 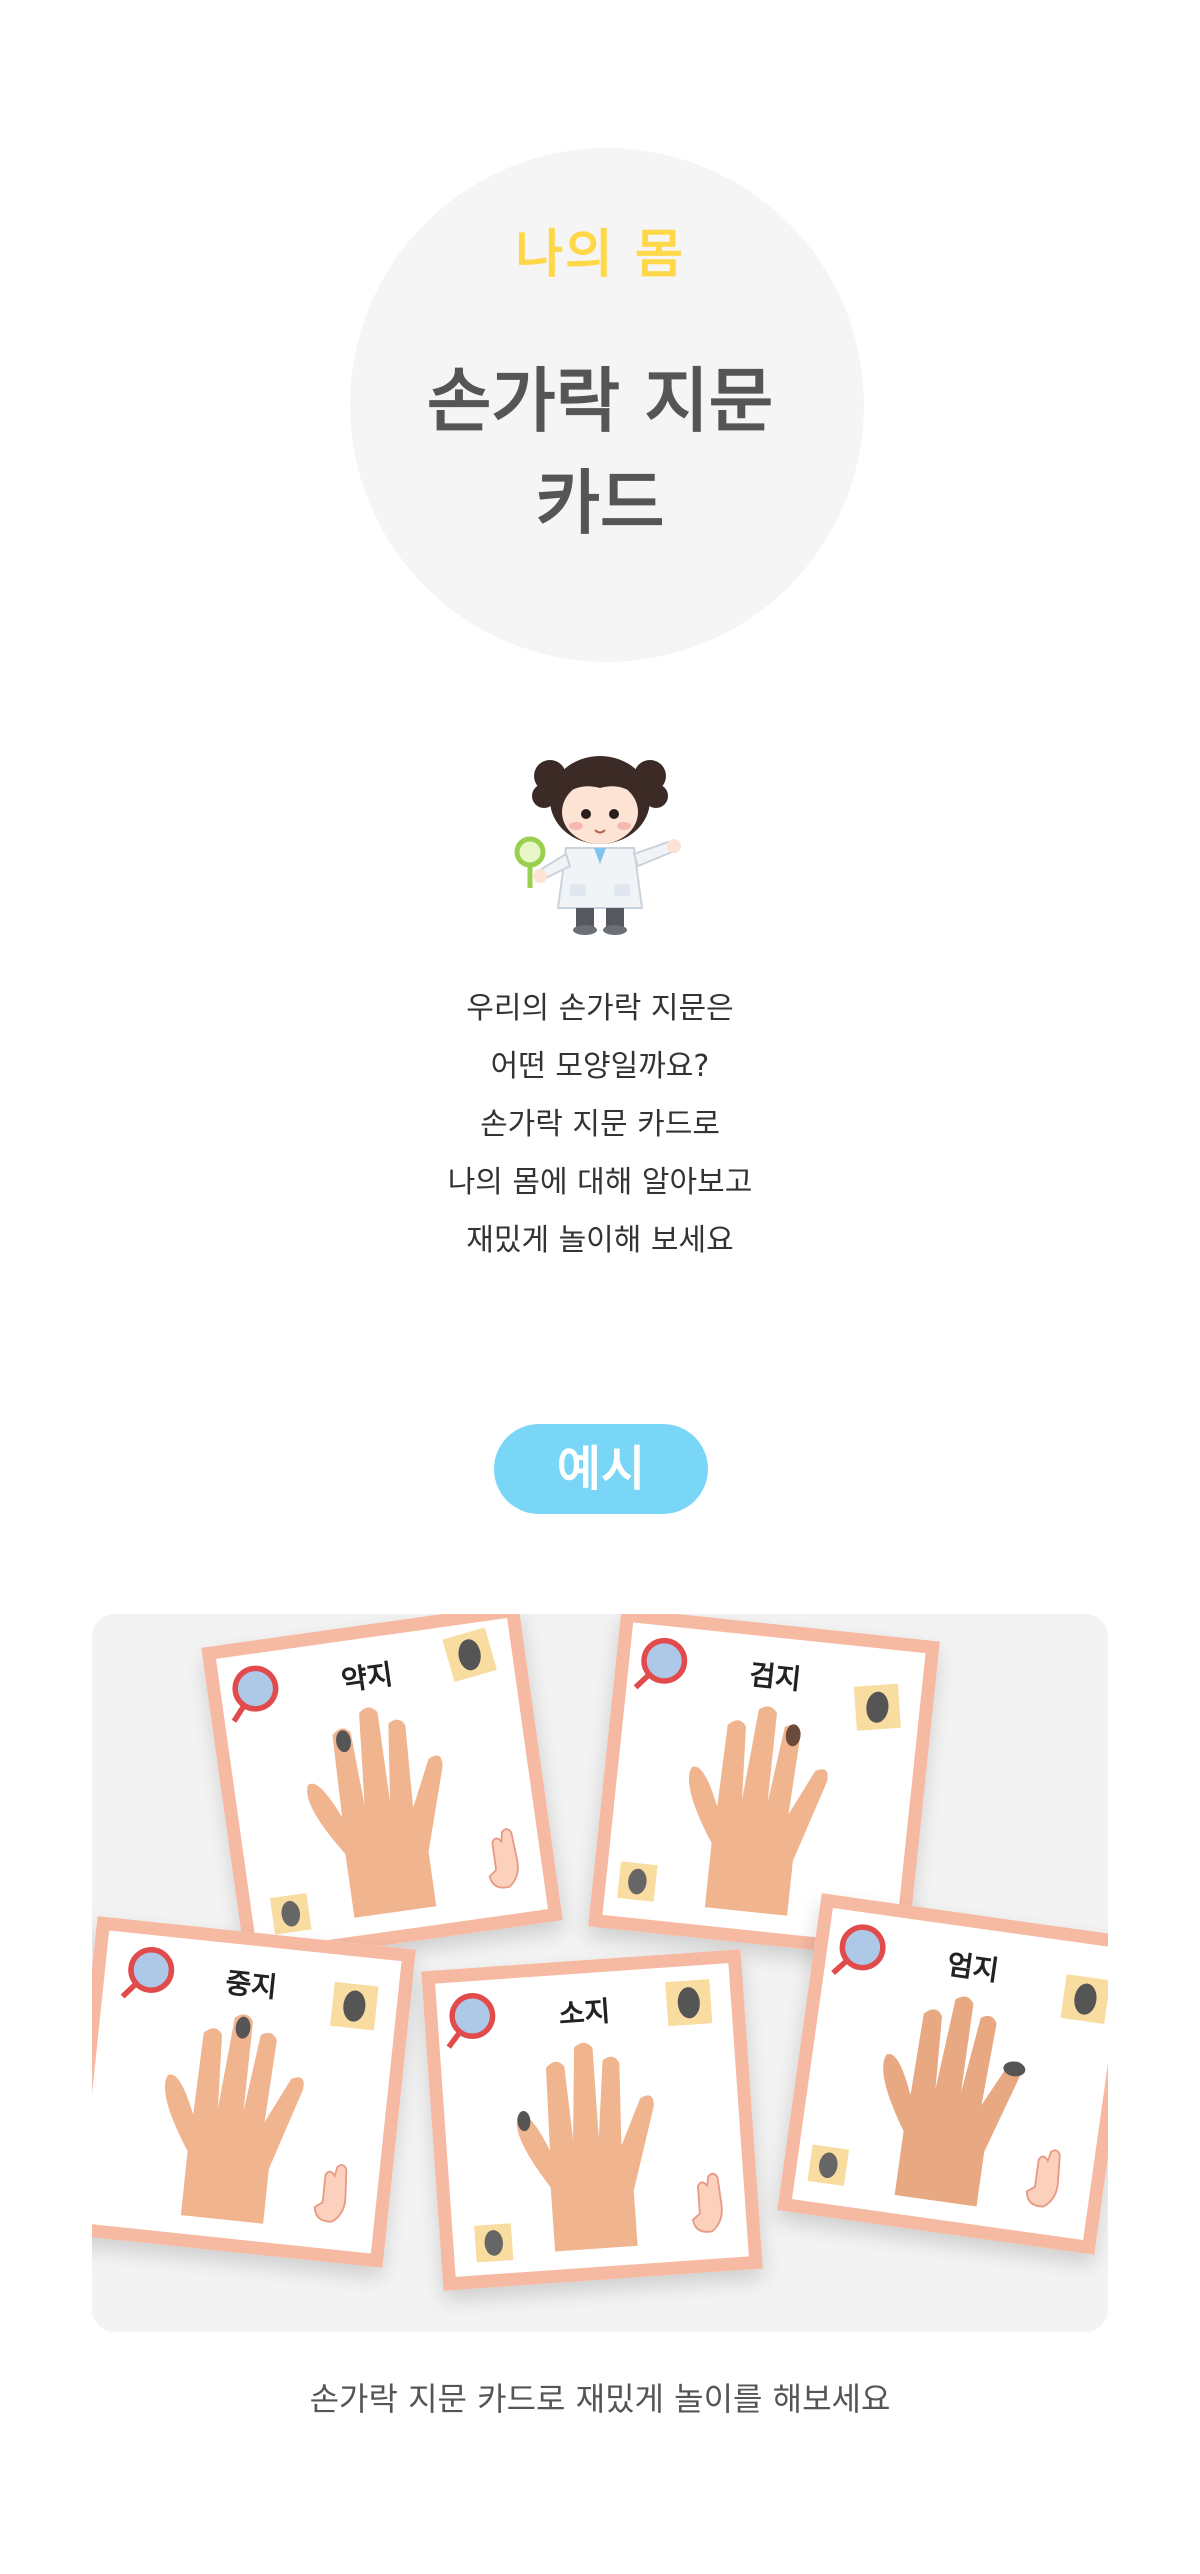 I want to click on page-title-line-2: 카드, so click(x=600, y=503).